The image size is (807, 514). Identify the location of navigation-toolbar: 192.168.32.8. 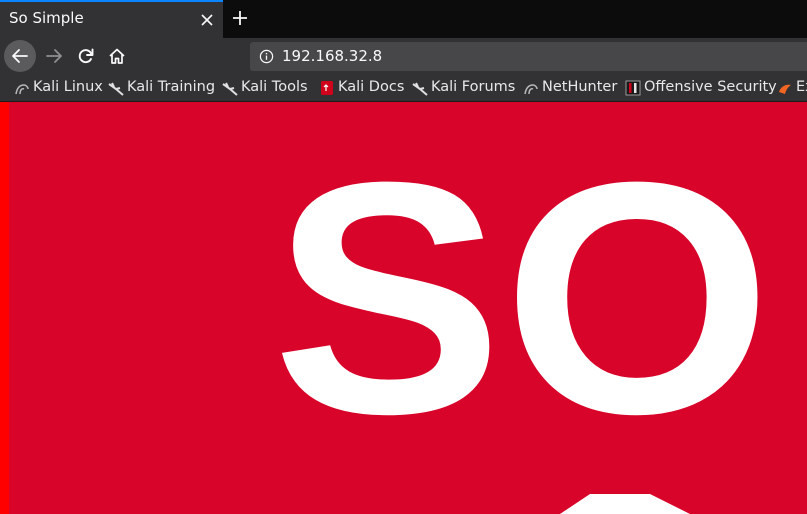
(403, 56).